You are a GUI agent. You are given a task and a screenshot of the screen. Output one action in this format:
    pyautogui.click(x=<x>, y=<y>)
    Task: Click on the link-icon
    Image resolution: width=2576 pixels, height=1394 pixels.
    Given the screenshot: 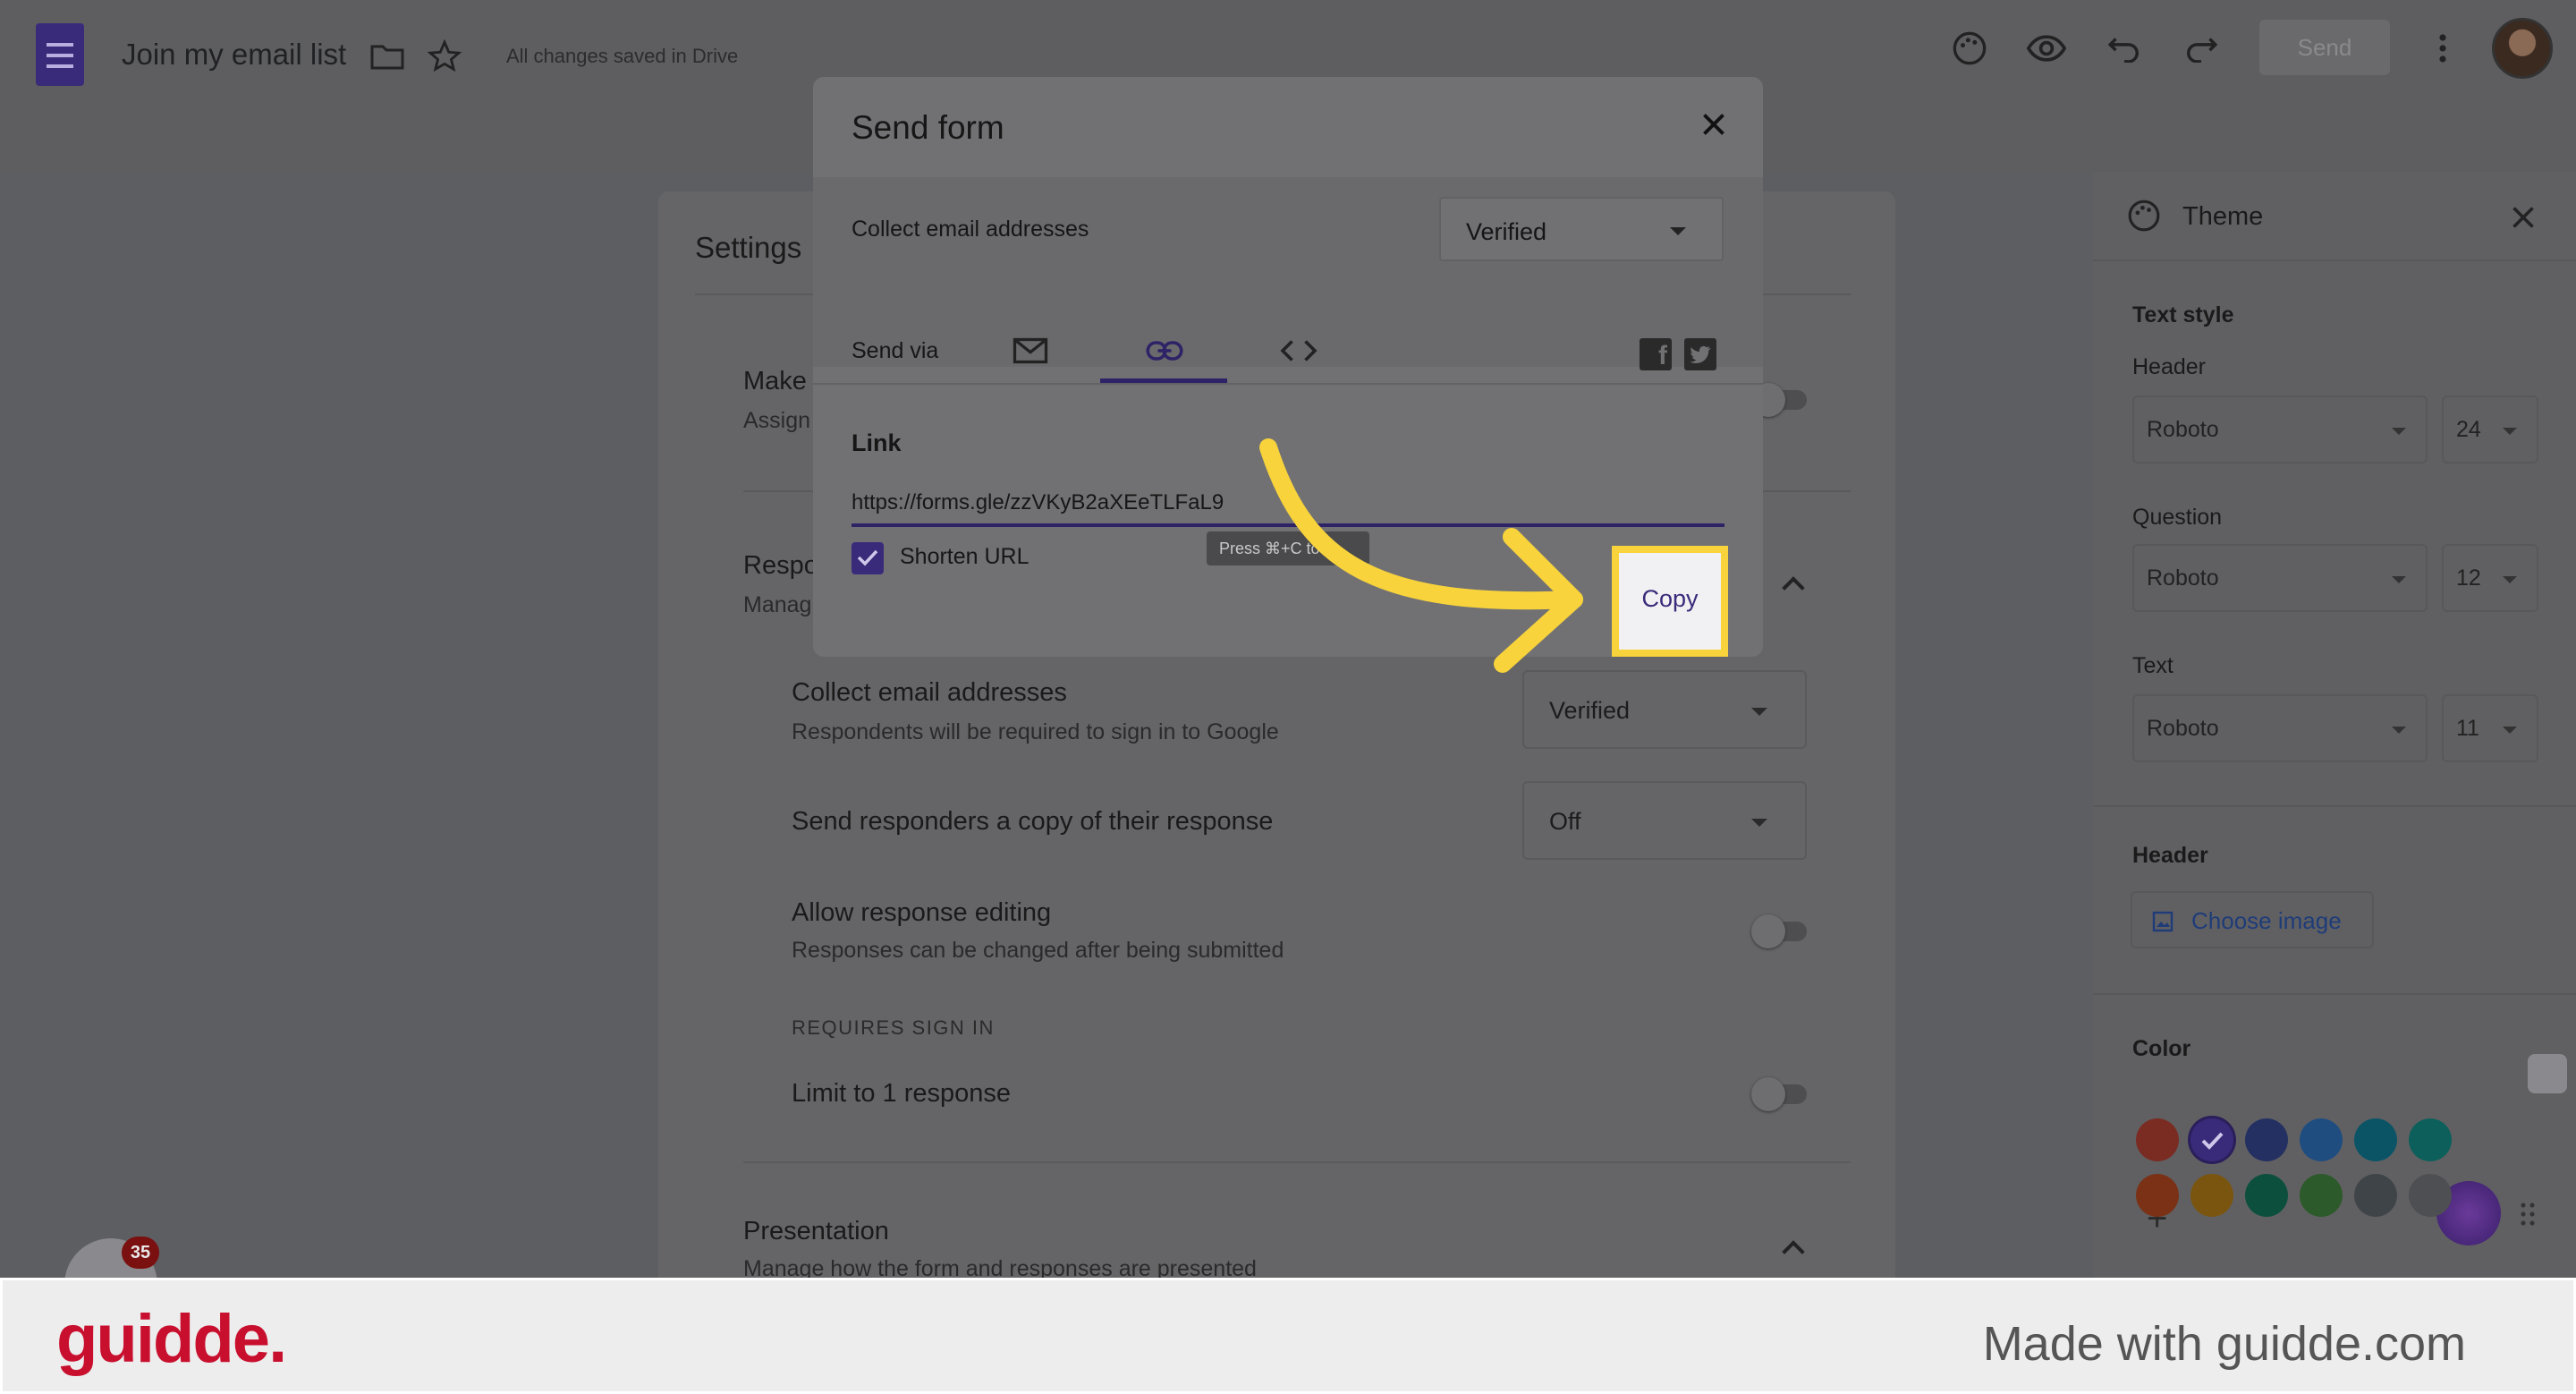 What is the action you would take?
    pyautogui.click(x=1164, y=350)
    